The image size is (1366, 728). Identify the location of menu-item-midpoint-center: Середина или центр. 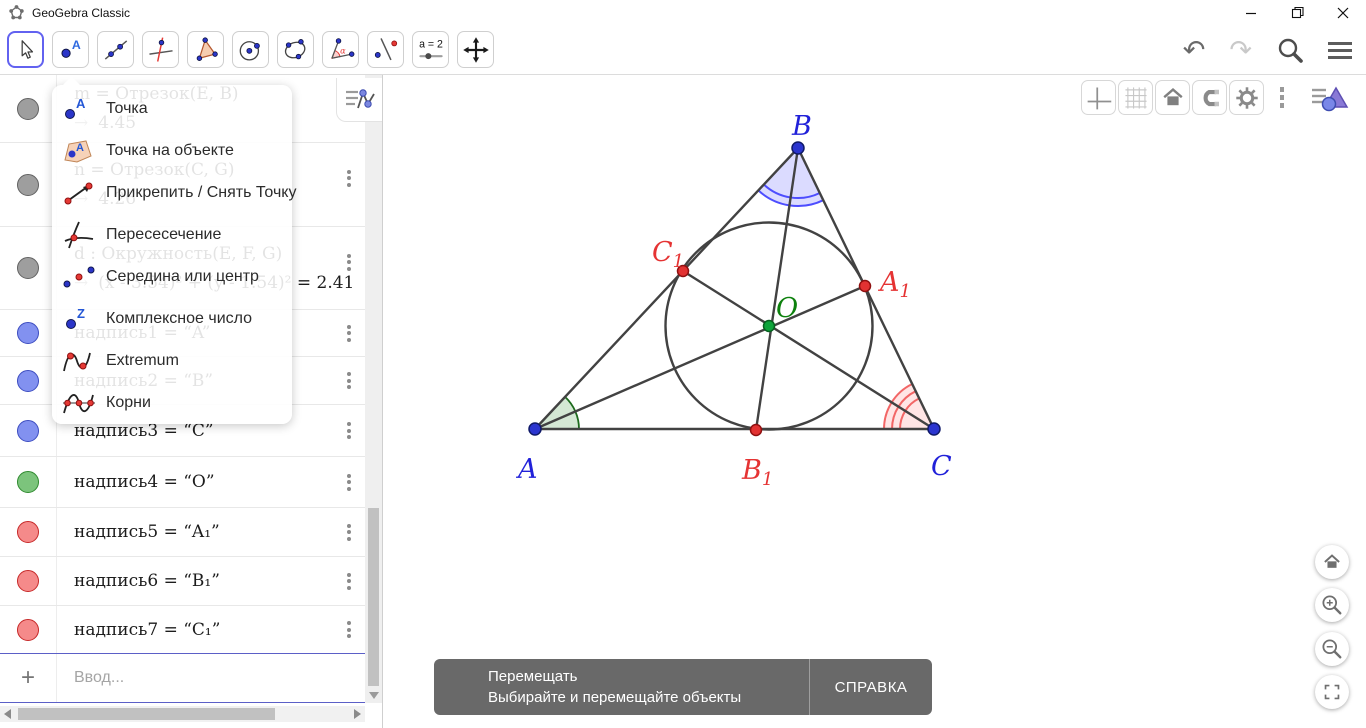
(172, 277).